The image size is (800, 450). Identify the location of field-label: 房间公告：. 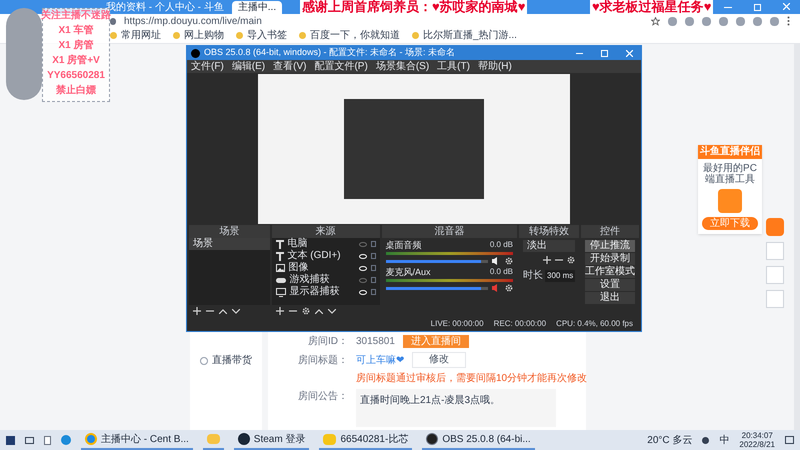
(322, 397).